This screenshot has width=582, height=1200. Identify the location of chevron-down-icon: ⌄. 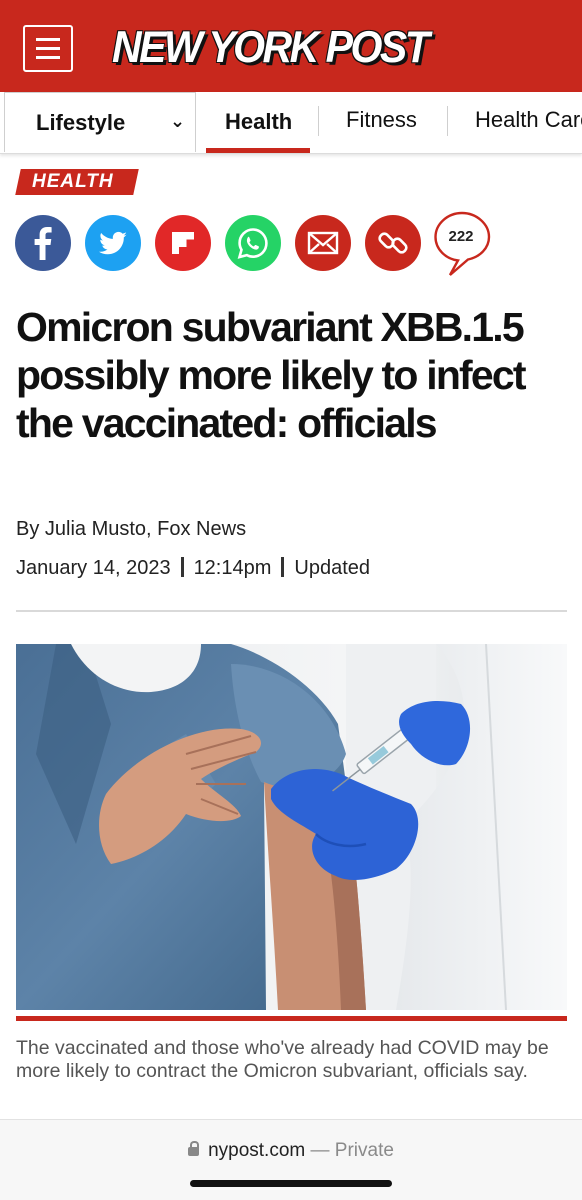
(178, 121).